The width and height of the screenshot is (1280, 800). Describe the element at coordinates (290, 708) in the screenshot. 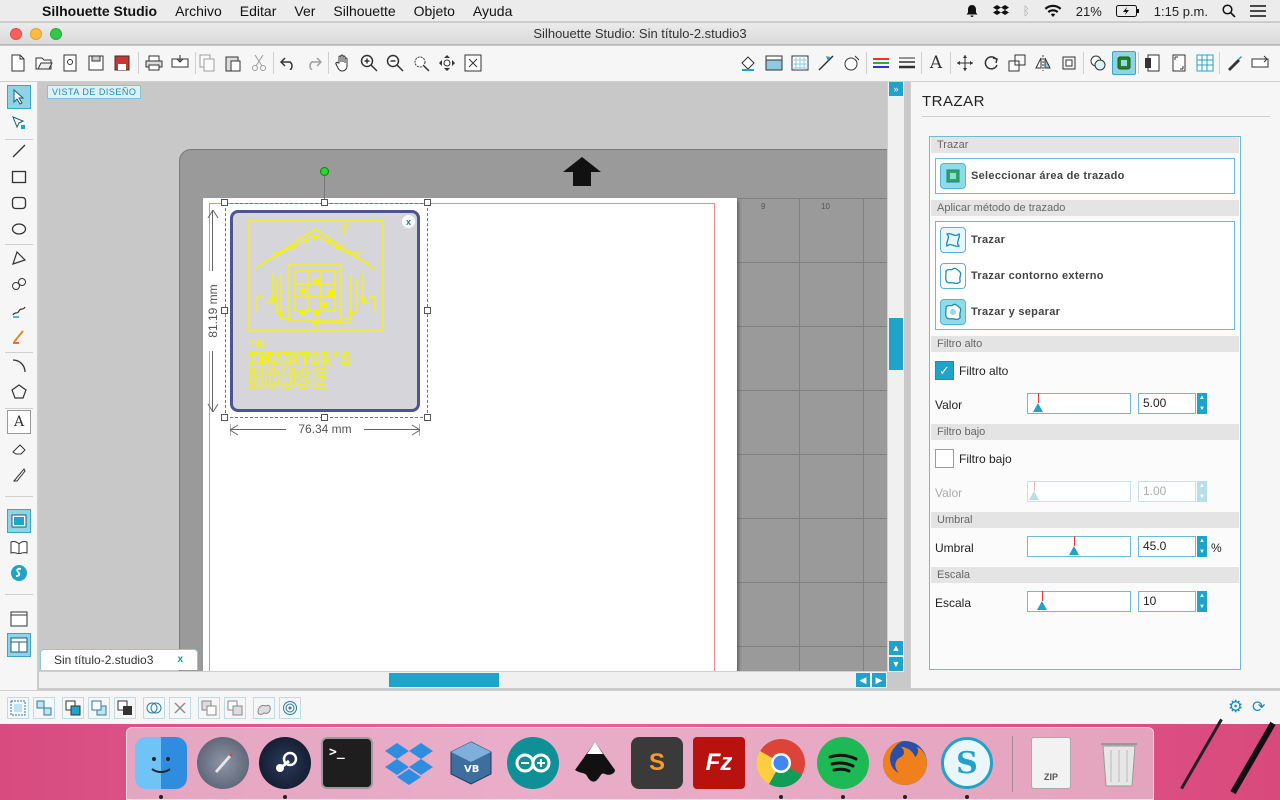

I see `offset-circle-icon` at that location.